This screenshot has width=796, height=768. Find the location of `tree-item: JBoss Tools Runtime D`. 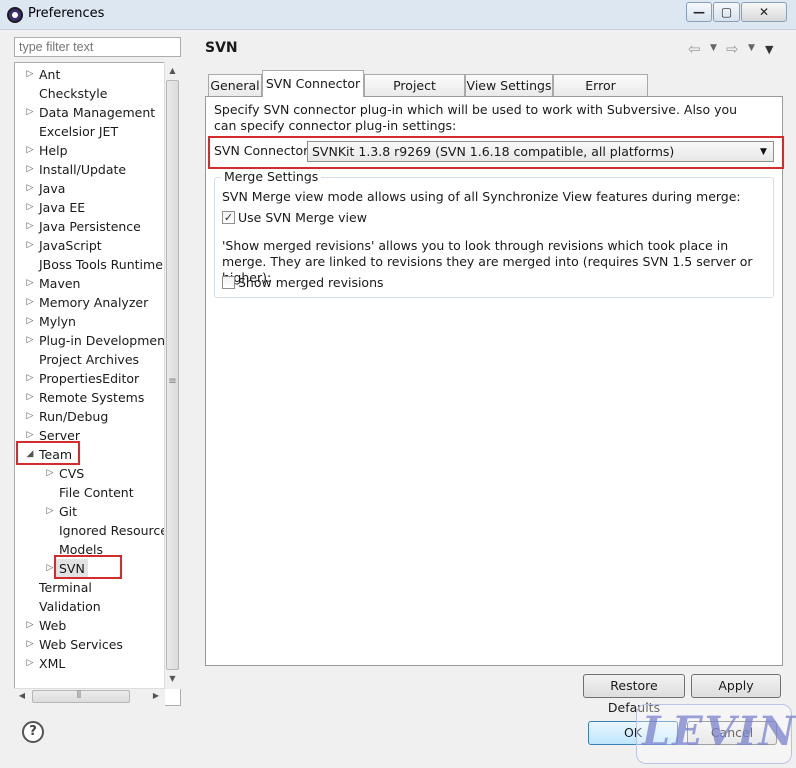

tree-item: JBoss Tools Runtime D is located at coordinates (95, 264).